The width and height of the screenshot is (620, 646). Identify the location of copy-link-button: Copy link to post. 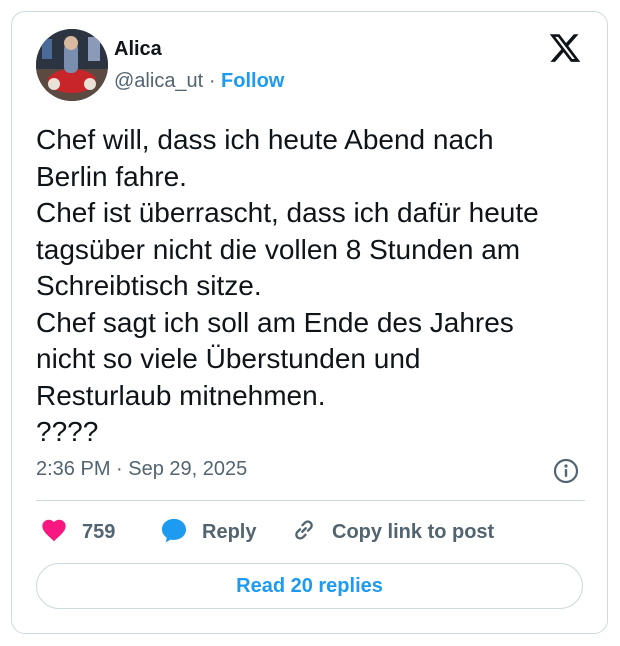
(392, 532).